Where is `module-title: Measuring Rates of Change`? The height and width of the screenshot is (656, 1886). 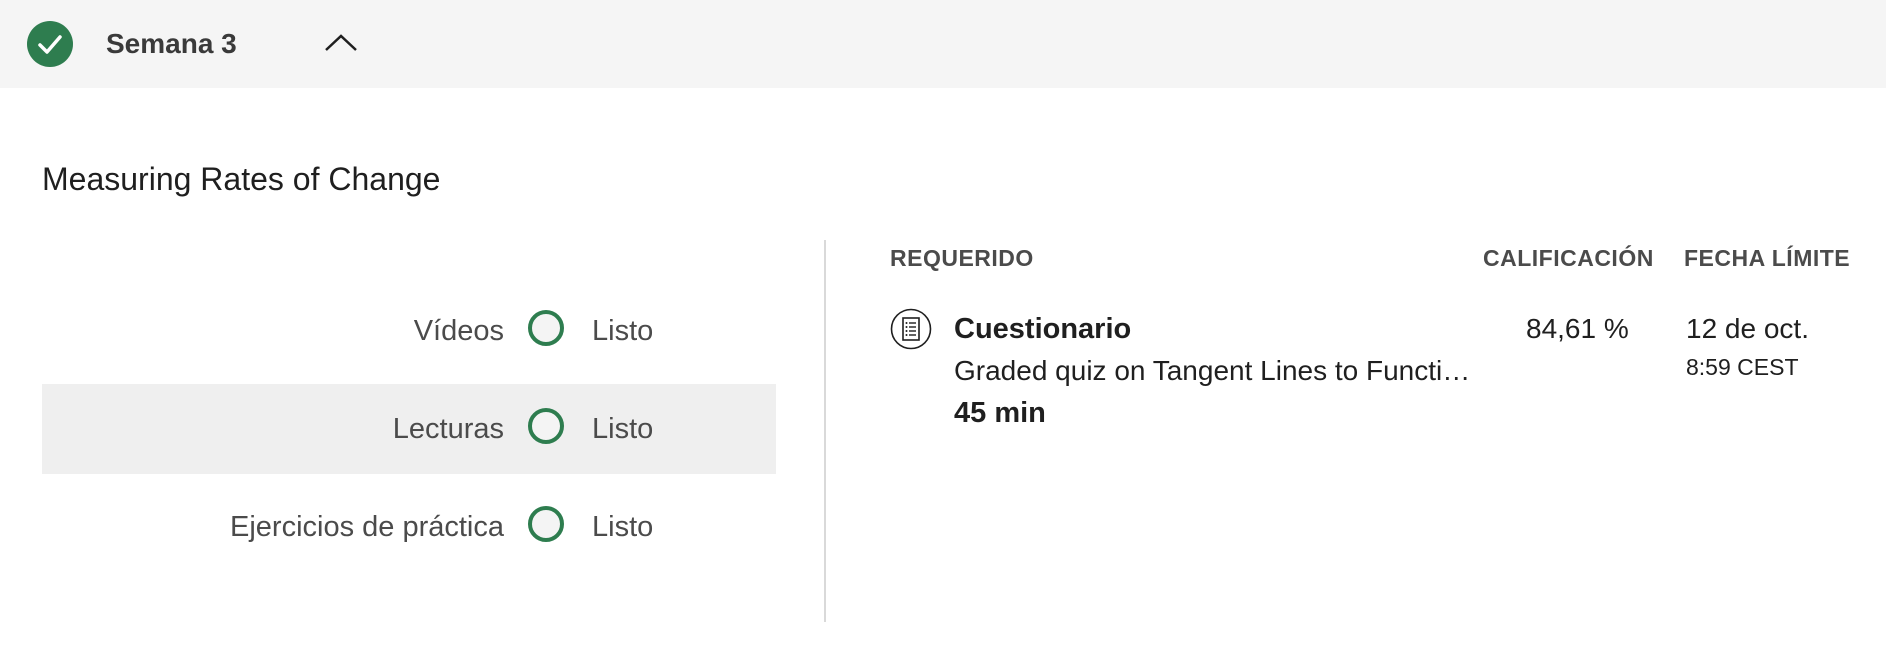 module-title: Measuring Rates of Change is located at coordinates (241, 179).